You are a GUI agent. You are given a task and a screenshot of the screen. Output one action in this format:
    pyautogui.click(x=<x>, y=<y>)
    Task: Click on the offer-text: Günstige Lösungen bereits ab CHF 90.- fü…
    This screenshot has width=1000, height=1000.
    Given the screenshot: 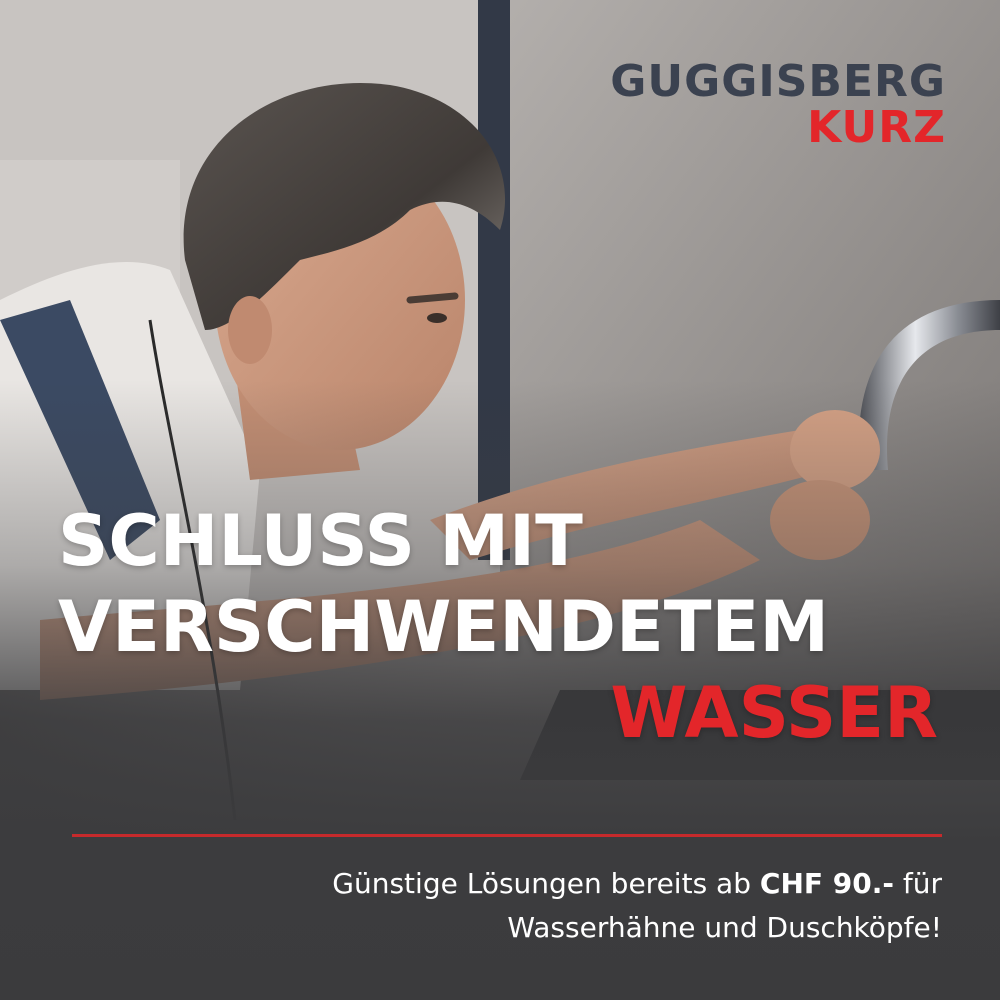 What is the action you would take?
    pyautogui.click(x=542, y=906)
    